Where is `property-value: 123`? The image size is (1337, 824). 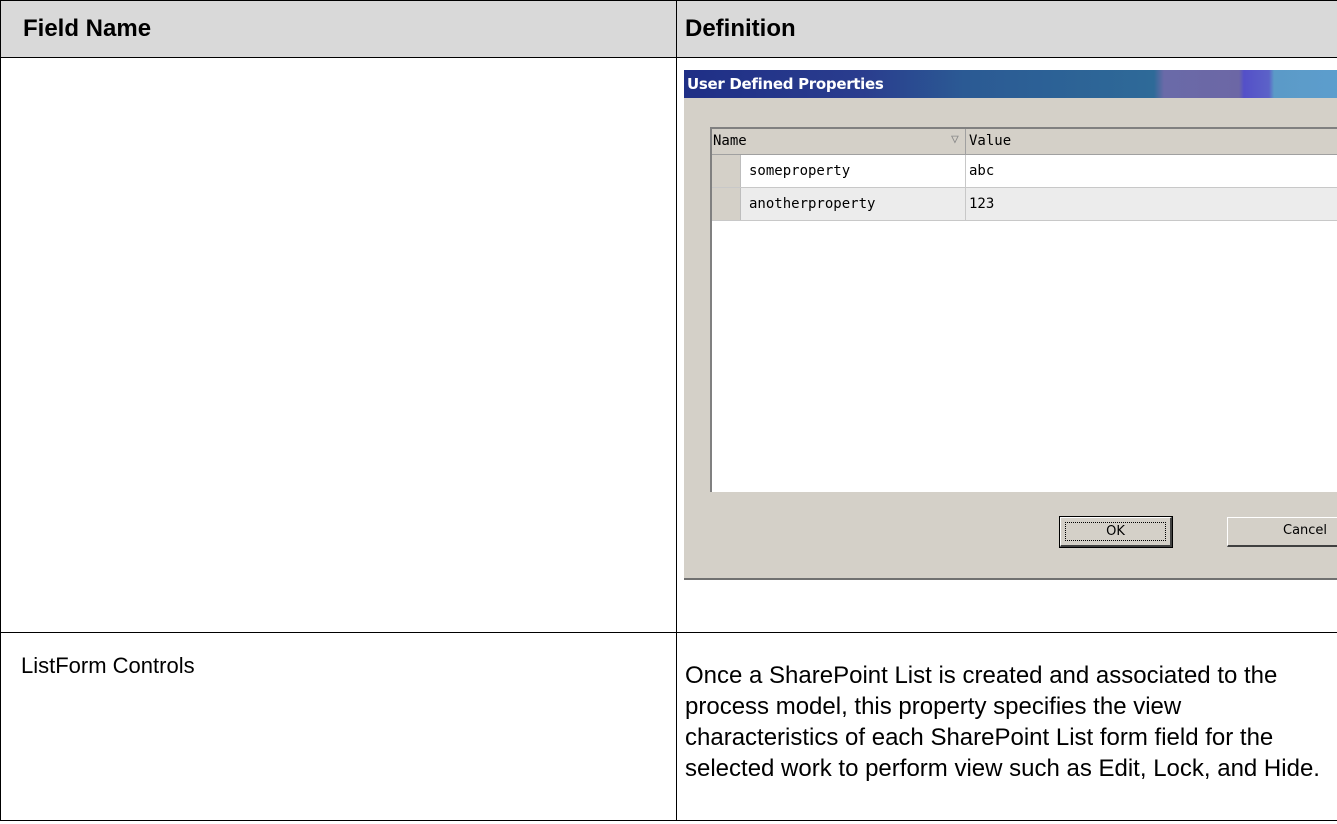
property-value: 123 is located at coordinates (981, 204).